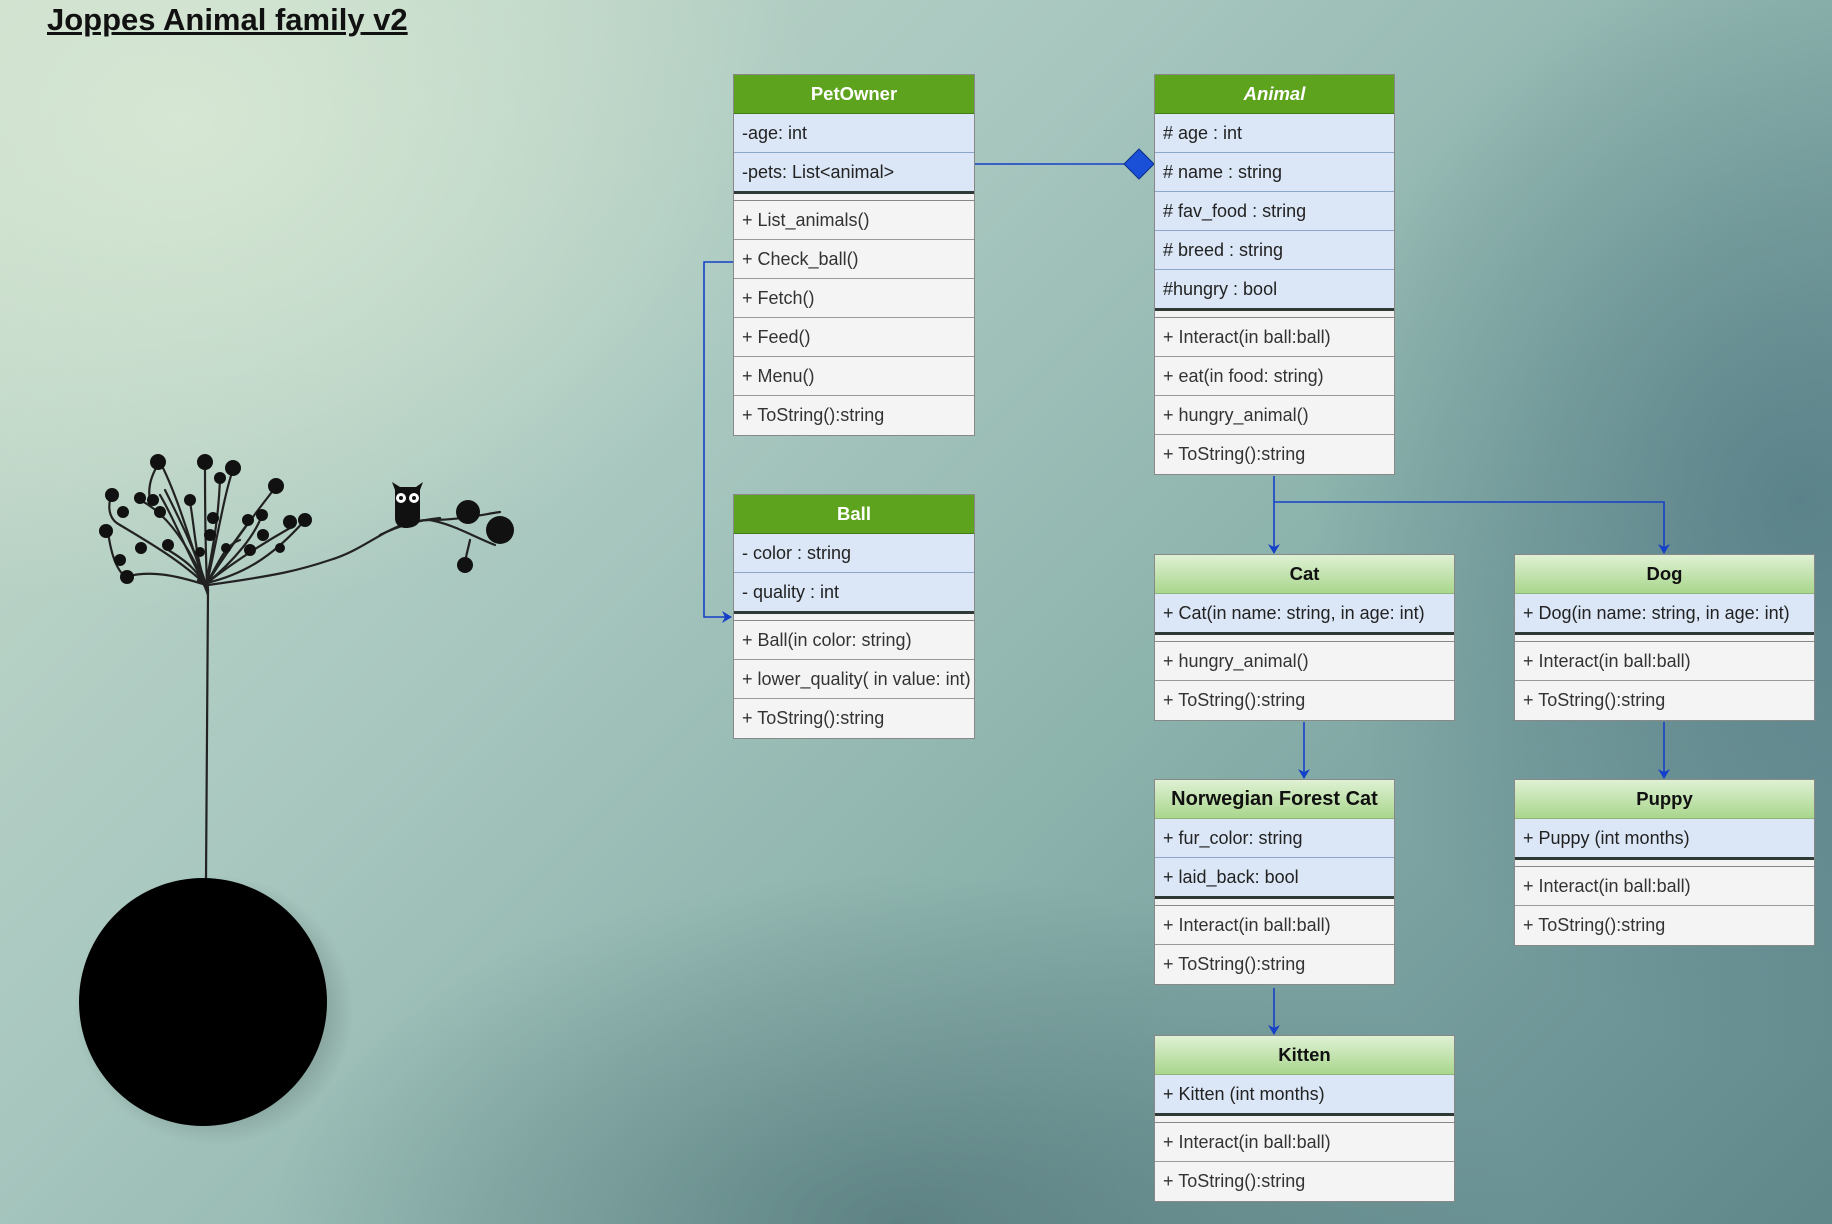 The height and width of the screenshot is (1224, 1832). Describe the element at coordinates (854, 640) in the screenshot. I see `method: + Ball(in color: string)` at that location.